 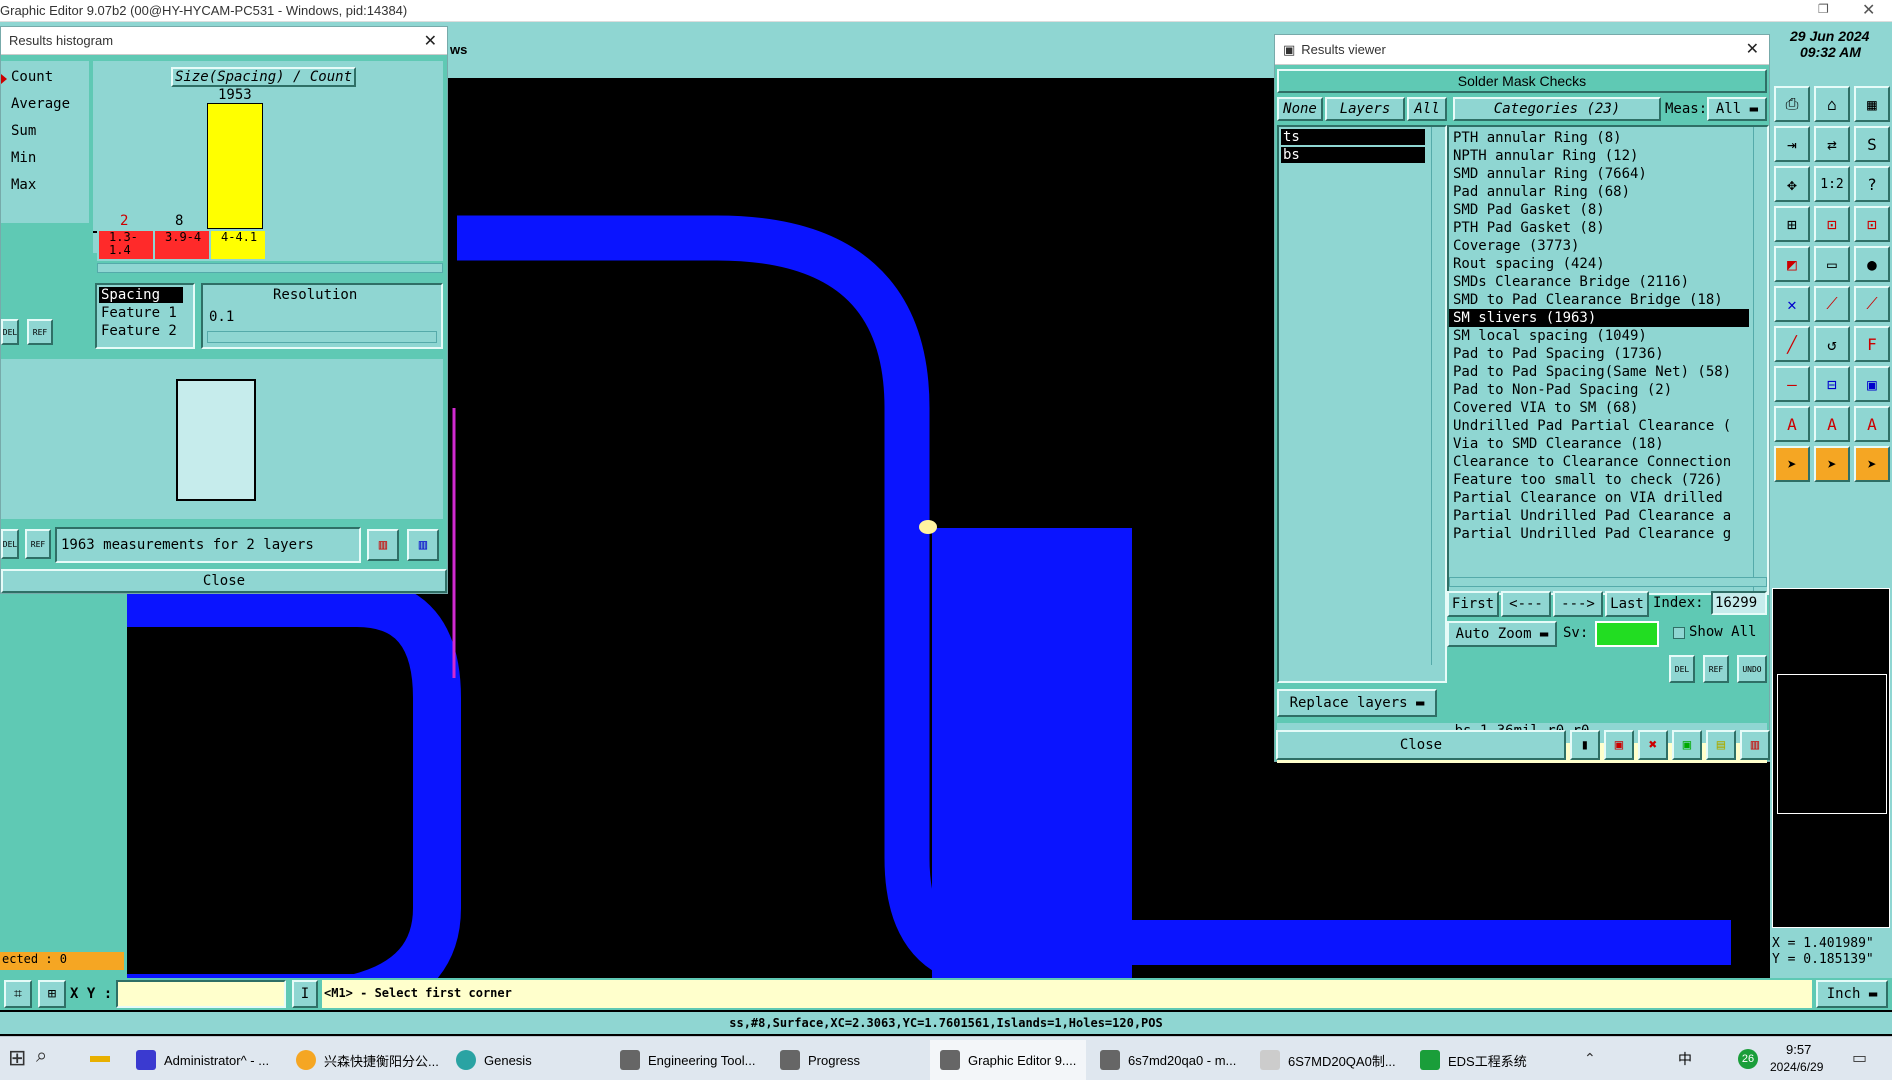 I want to click on layer-item-bs: bs, so click(x=1353, y=155).